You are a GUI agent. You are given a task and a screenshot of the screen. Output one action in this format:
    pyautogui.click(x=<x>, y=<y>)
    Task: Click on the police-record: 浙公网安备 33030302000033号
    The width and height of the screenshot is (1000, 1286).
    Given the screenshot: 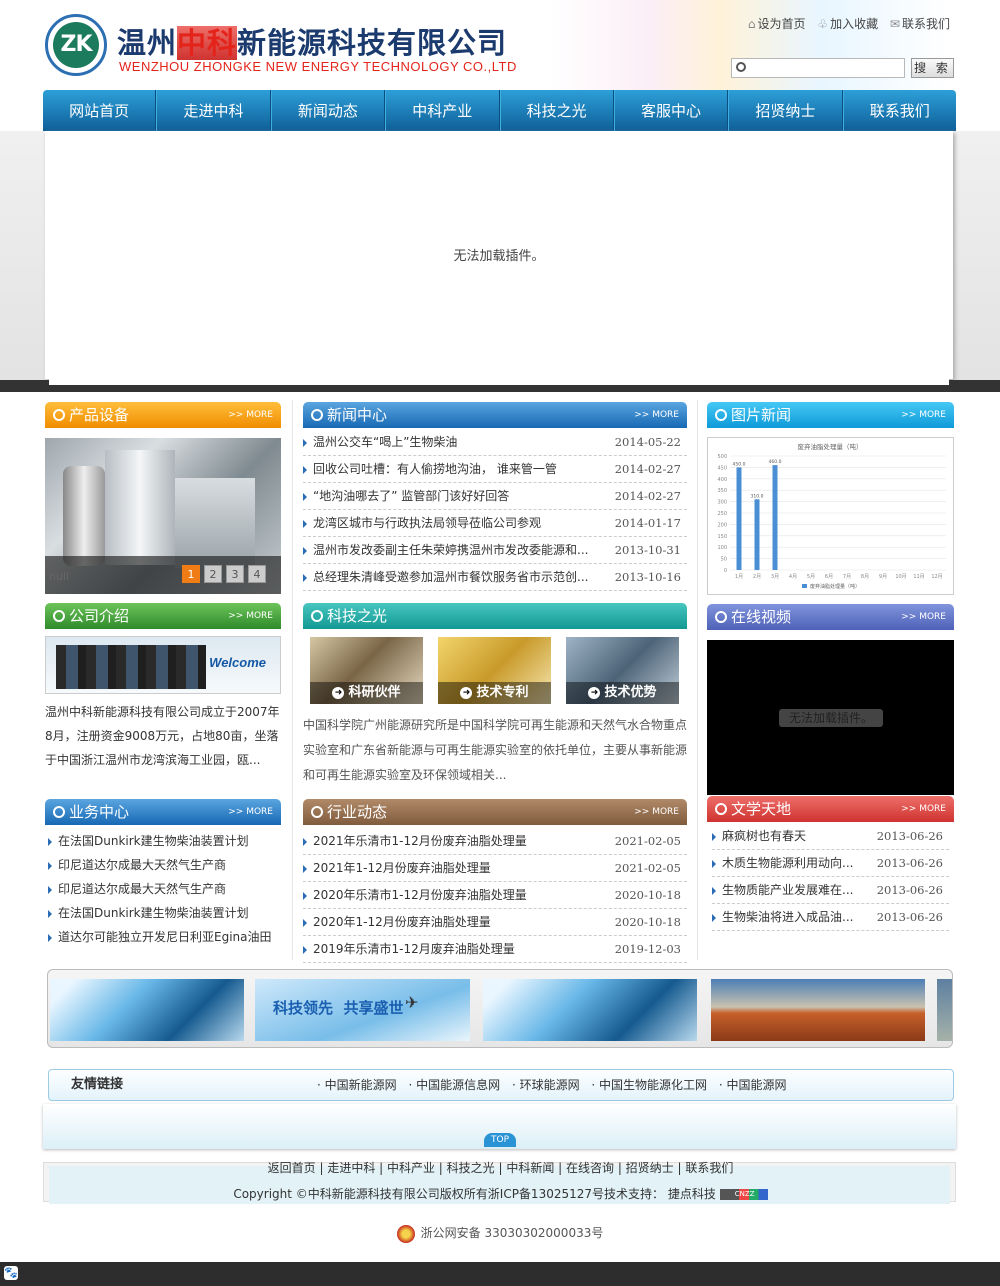 What is the action you would take?
    pyautogui.click(x=500, y=1233)
    